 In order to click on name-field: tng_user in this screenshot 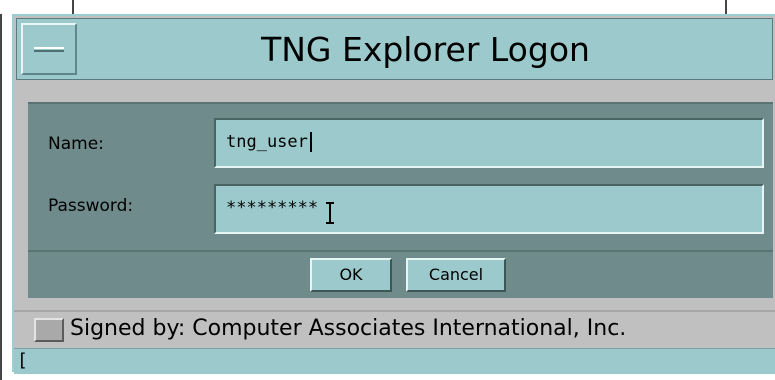, I will do `click(489, 143)`.